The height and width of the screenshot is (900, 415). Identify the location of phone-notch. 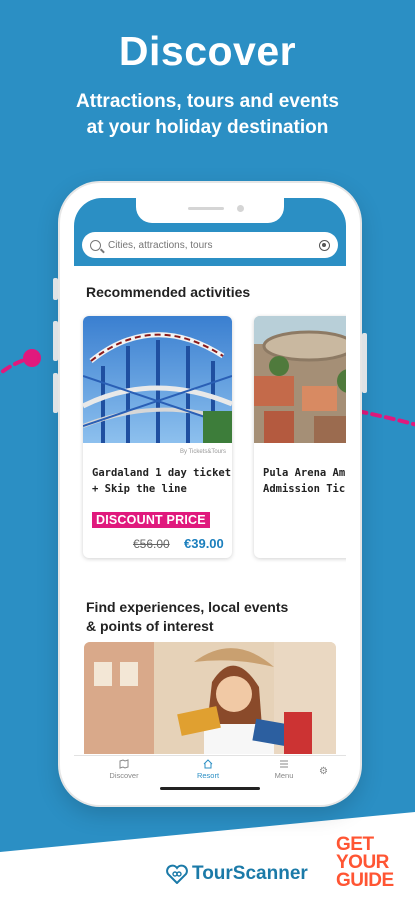
(210, 210).